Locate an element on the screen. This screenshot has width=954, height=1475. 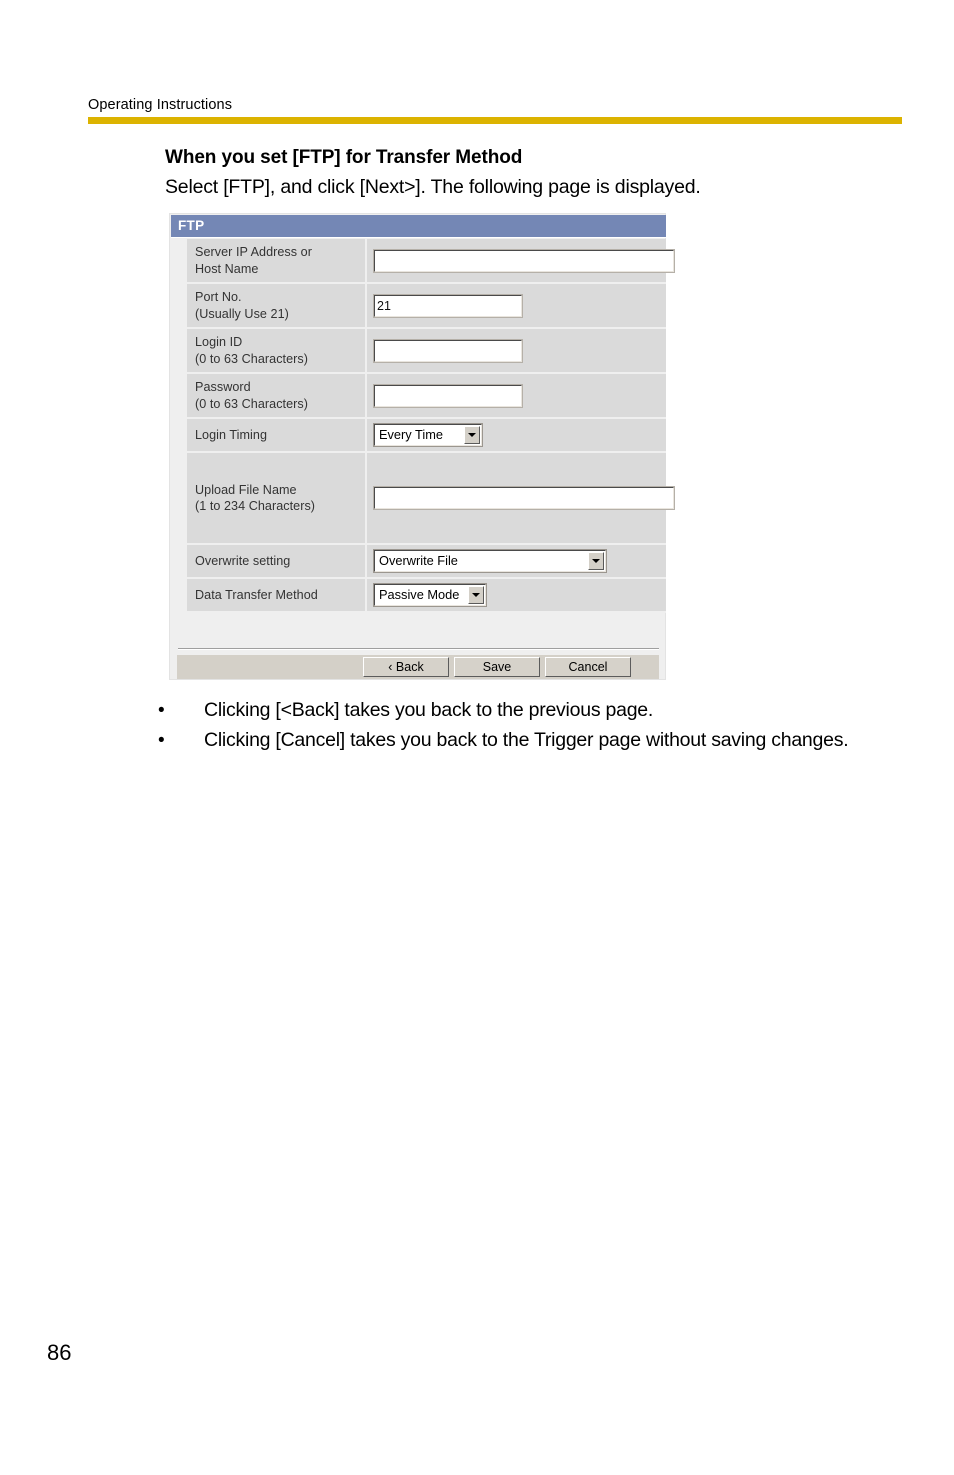
label-line-2: (1 to 234 Characters) is located at coordinates (255, 506).